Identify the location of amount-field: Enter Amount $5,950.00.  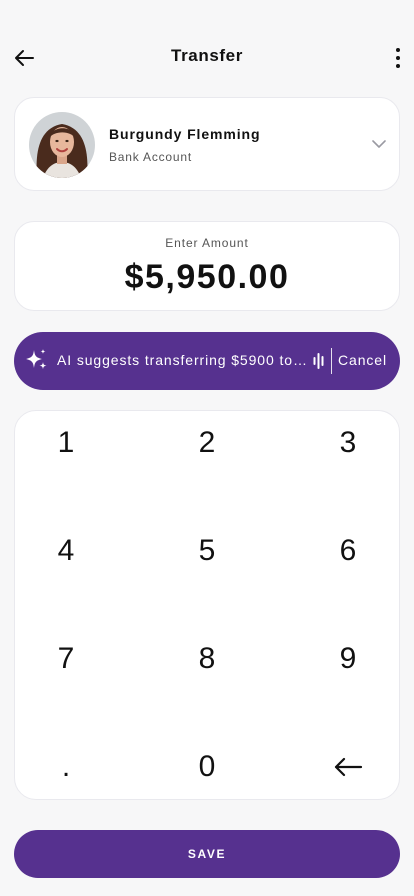
(207, 266).